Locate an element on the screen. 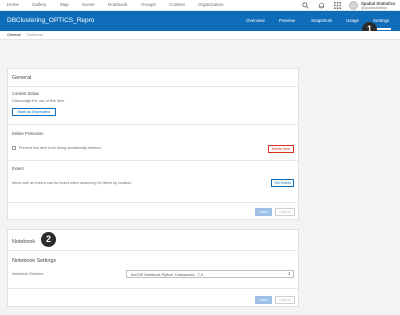 The image size is (400, 315). set-extent-button: Set Extent is located at coordinates (282, 183).